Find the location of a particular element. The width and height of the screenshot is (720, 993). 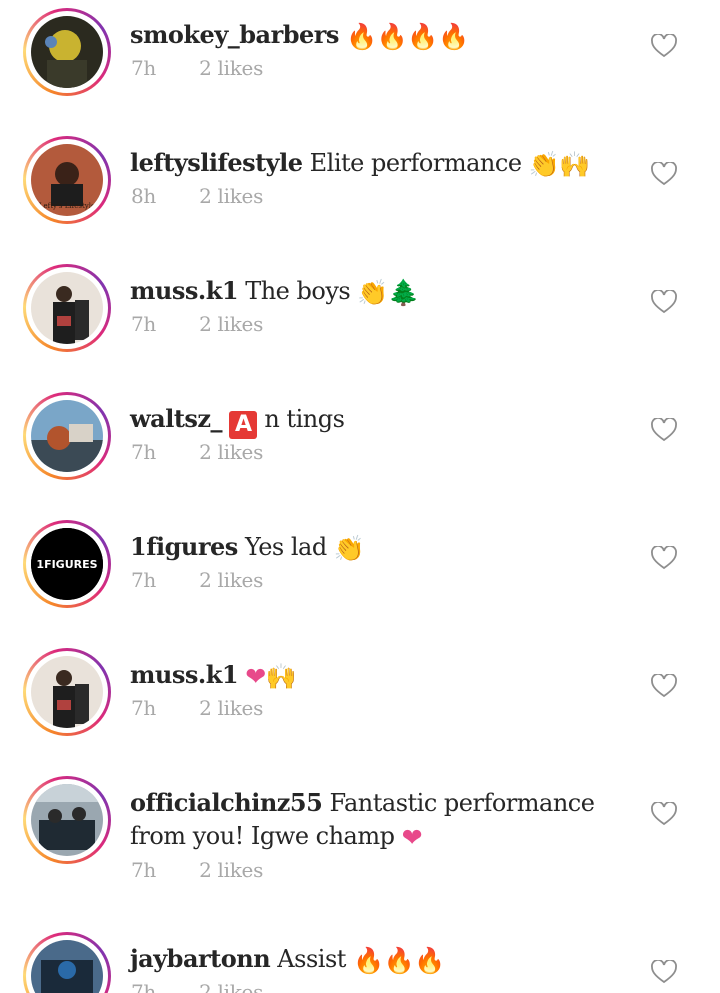

avatar: Lefty's Lifestyle is located at coordinates (67, 180).